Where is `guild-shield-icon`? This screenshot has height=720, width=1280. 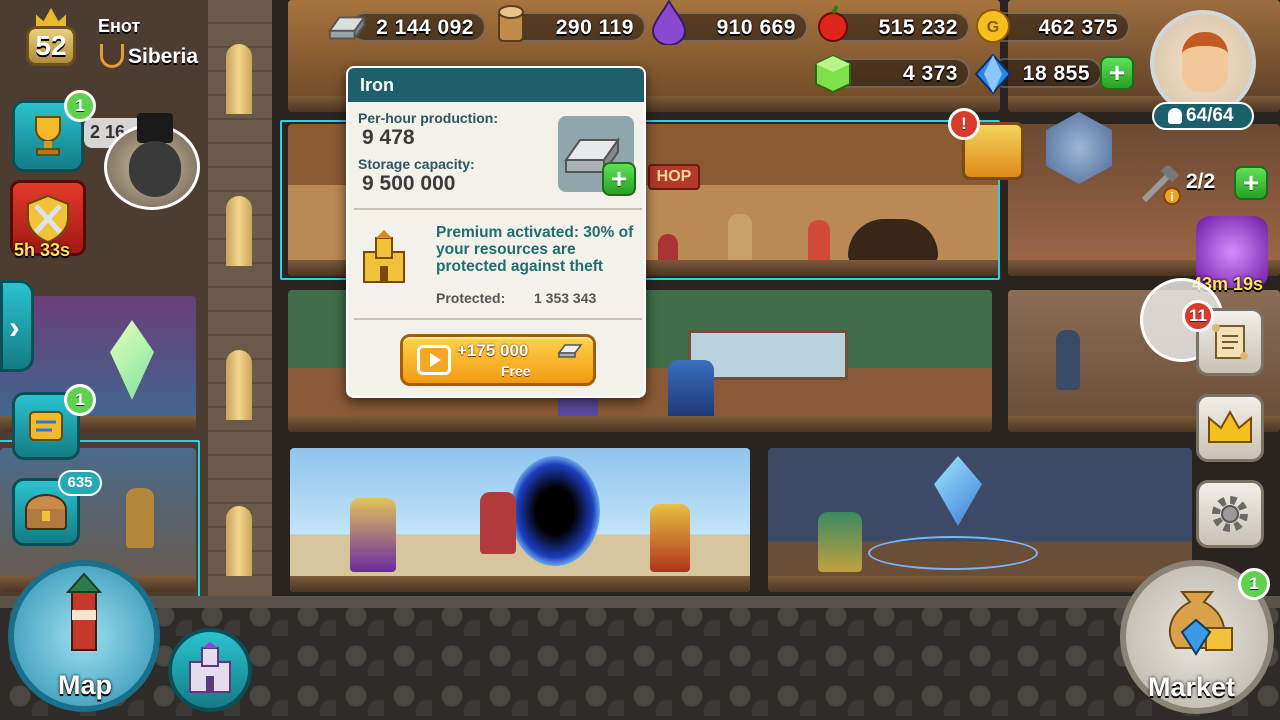
guild-shield-icon is located at coordinates (112, 56).